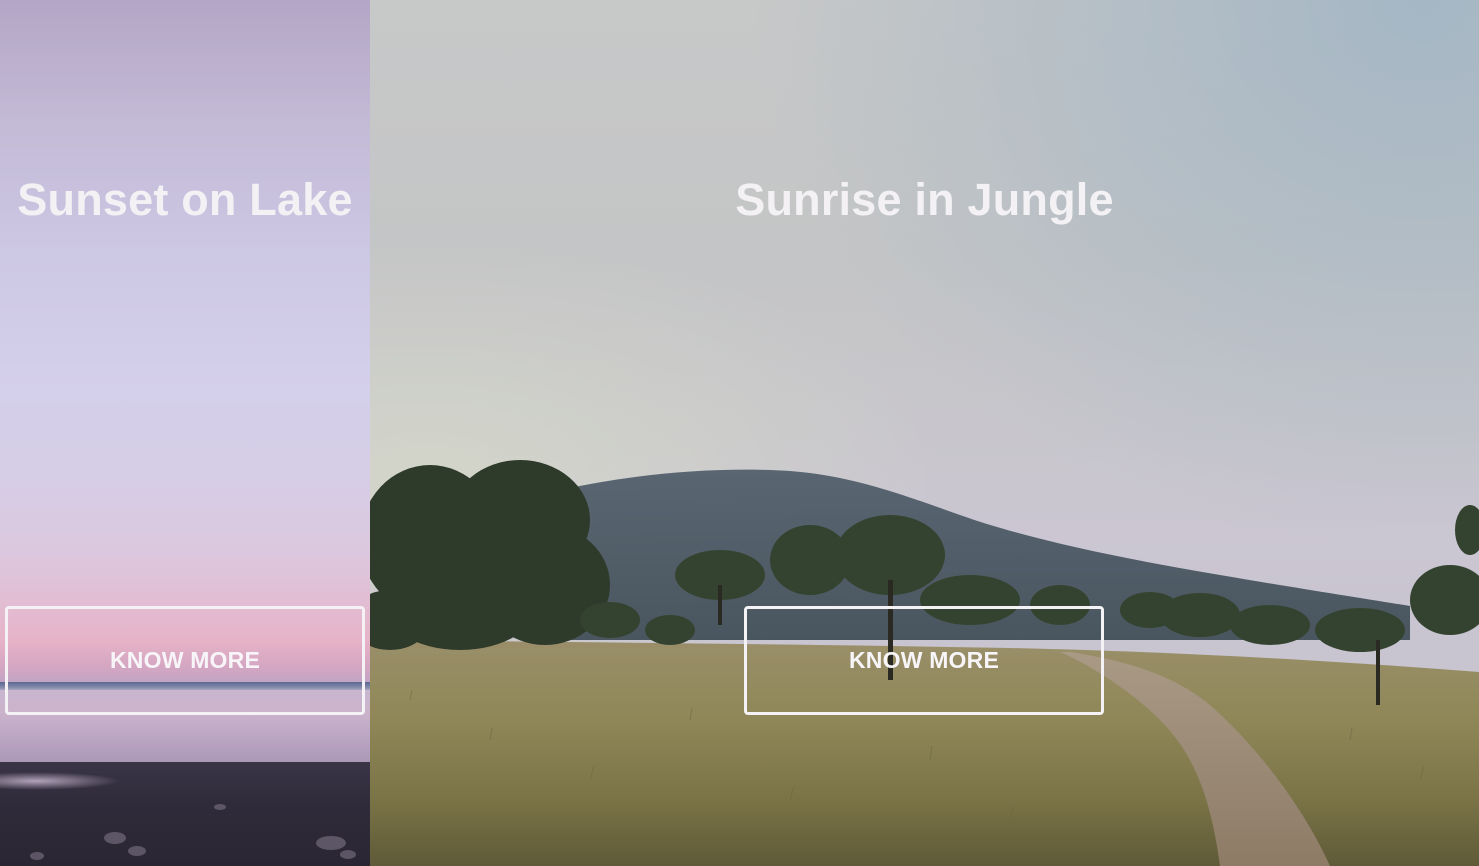  Describe the element at coordinates (490, 555) in the screenshot. I see `tree-cluster-left` at that location.